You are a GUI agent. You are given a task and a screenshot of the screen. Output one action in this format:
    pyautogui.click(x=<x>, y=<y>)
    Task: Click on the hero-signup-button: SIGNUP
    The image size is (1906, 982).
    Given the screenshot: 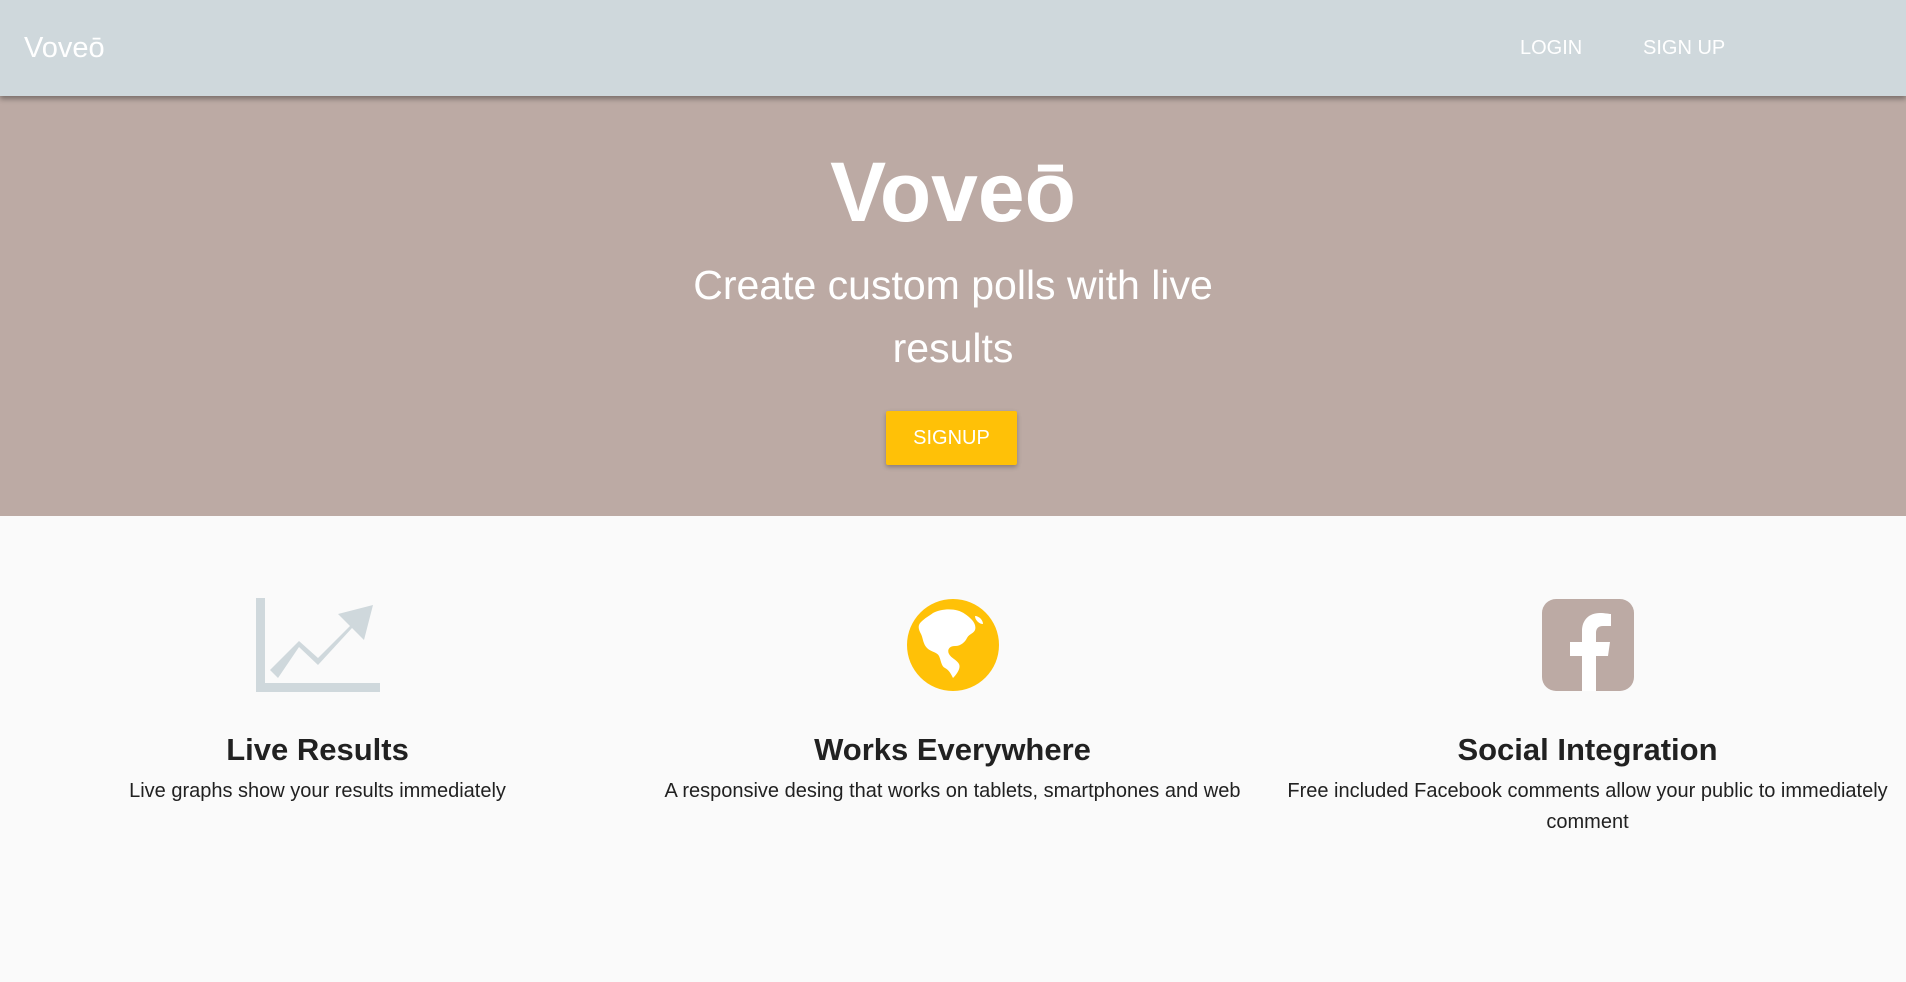 What is the action you would take?
    pyautogui.click(x=951, y=438)
    